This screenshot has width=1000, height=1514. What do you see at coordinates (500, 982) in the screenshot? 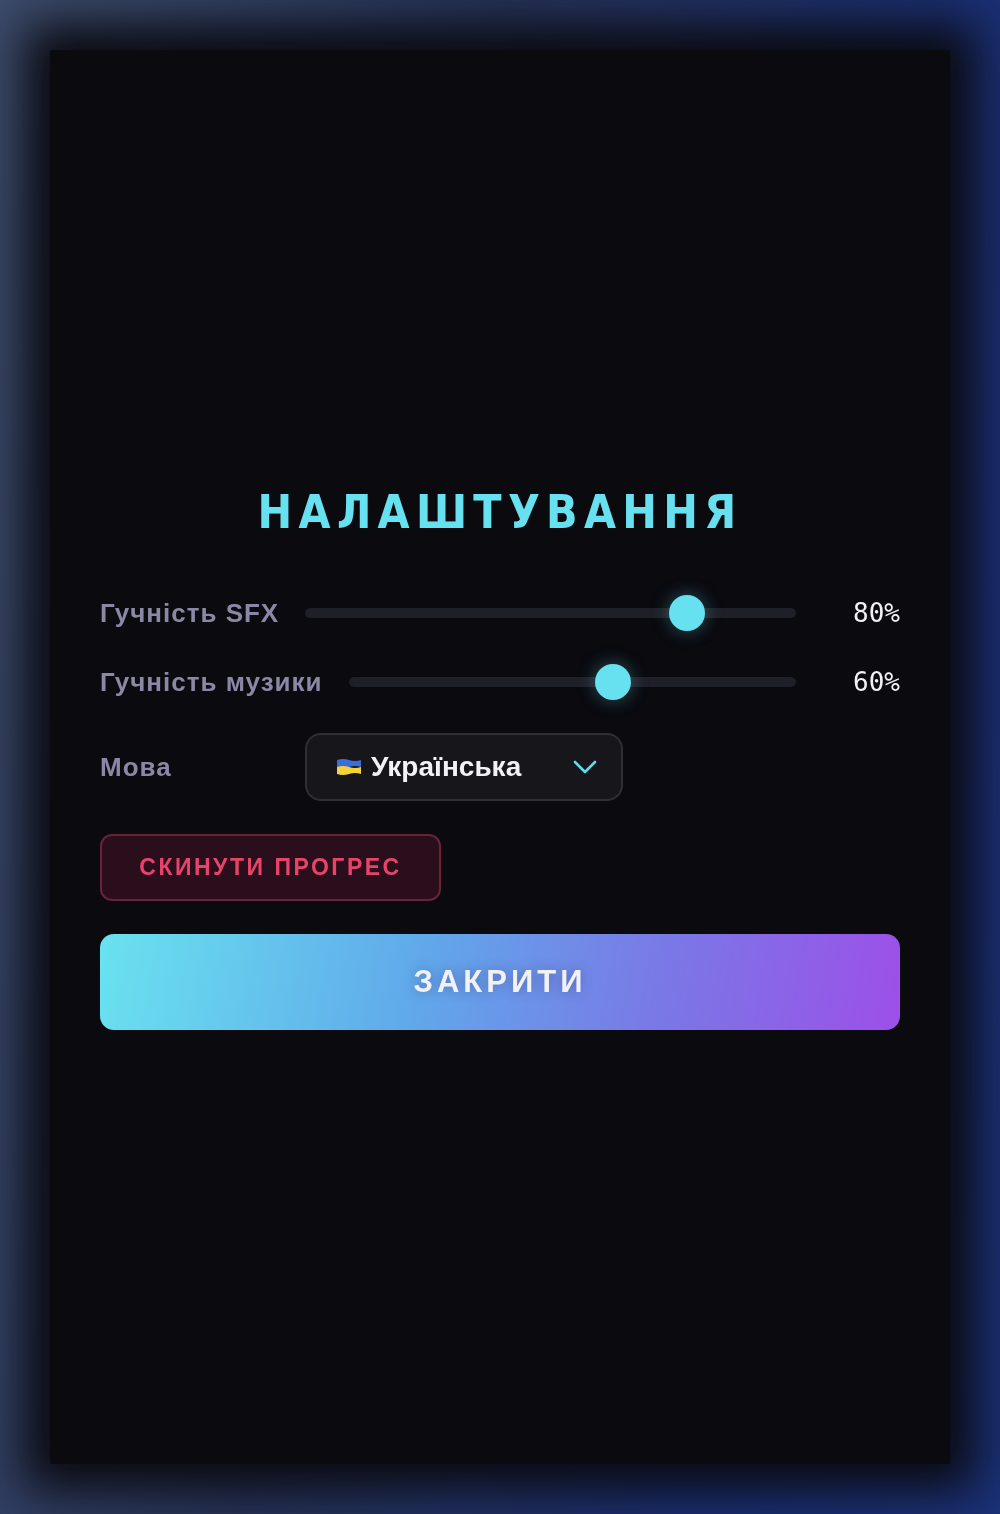
I see `close-button: ЗАКРИТИ` at bounding box center [500, 982].